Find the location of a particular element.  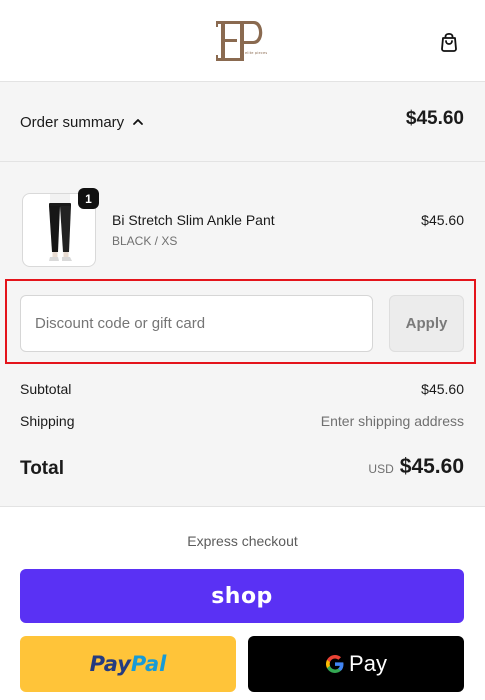

google-pay-button: Pay is located at coordinates (356, 664).